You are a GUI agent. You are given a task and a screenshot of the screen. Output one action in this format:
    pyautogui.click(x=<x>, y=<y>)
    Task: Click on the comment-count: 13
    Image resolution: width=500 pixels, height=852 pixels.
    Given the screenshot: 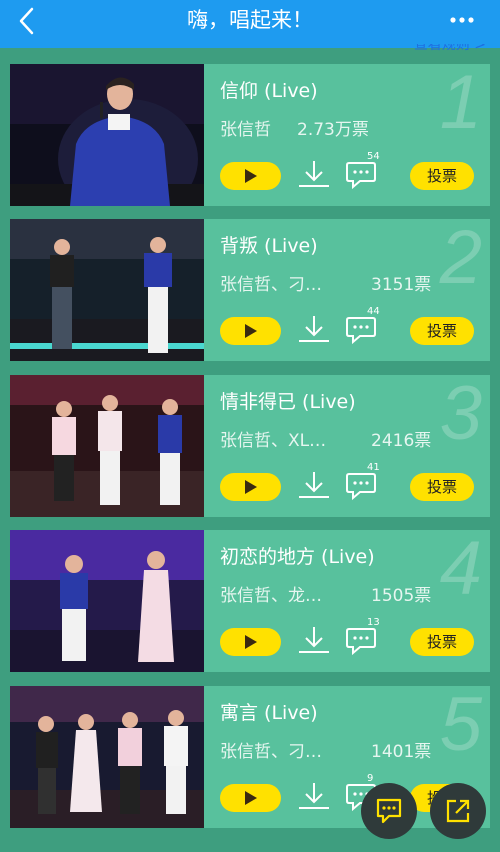 What is the action you would take?
    pyautogui.click(x=373, y=622)
    